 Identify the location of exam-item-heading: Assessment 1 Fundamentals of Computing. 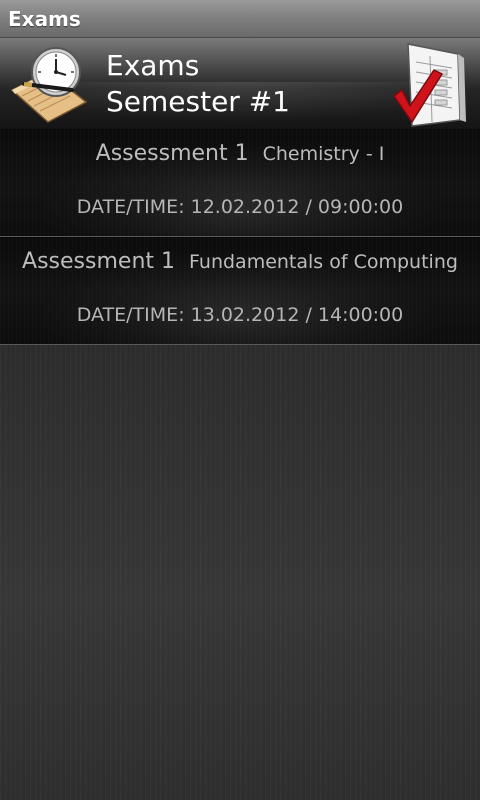
(240, 261).